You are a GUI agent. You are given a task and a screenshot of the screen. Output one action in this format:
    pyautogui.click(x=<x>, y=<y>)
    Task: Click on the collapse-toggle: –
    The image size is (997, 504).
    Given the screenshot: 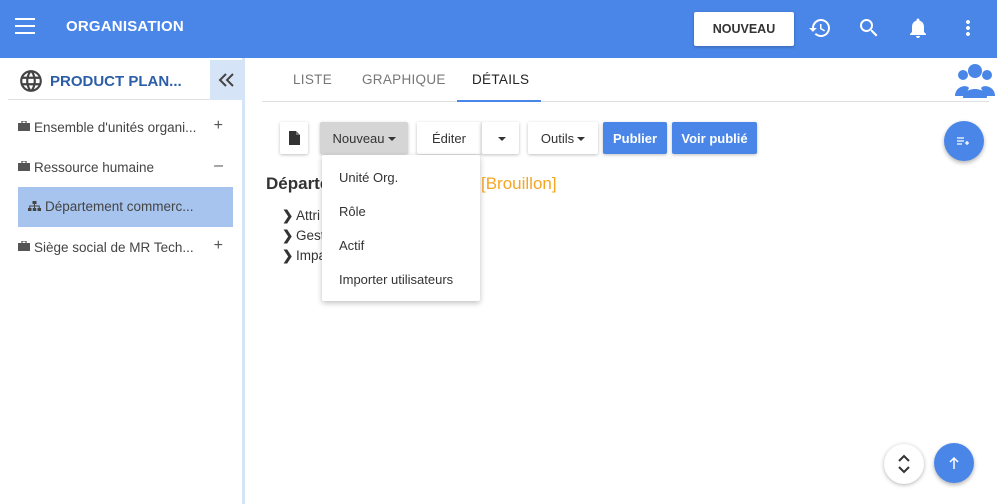 What is the action you would take?
    pyautogui.click(x=218, y=166)
    